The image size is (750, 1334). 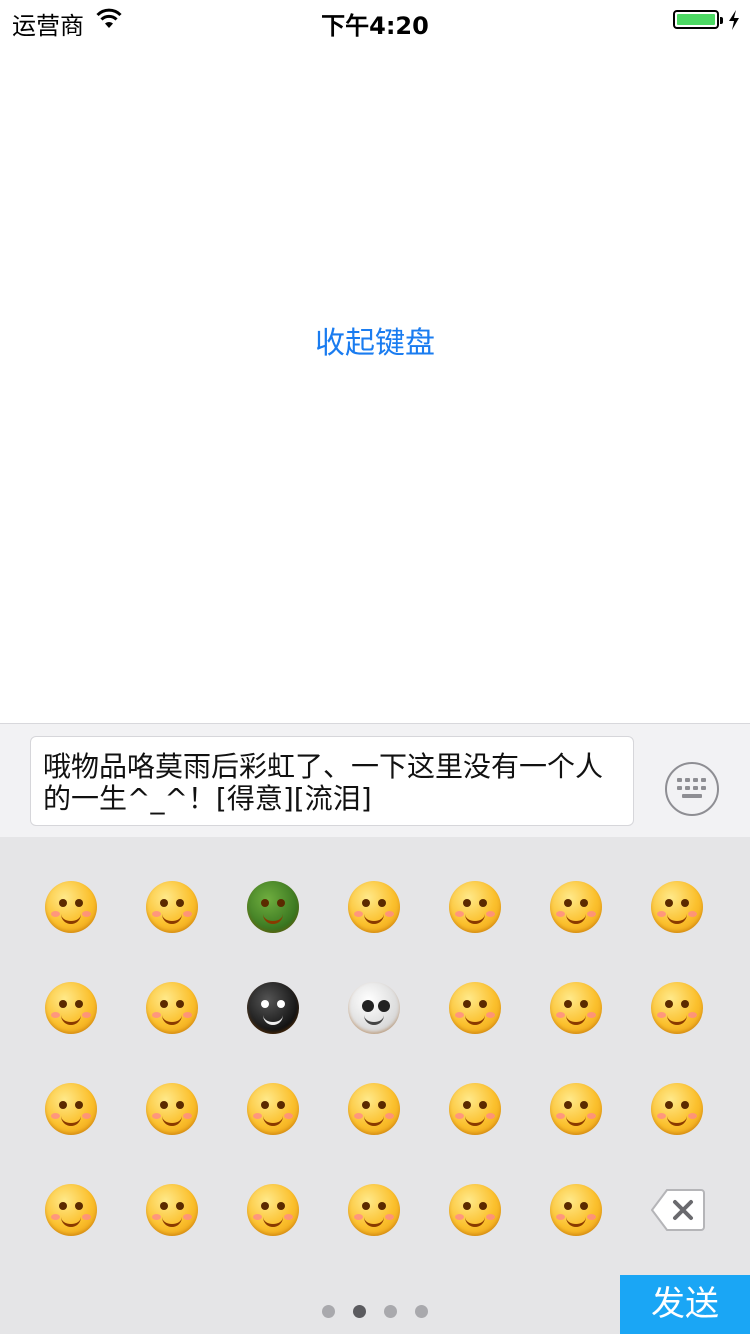 What do you see at coordinates (374, 1109) in the screenshot?
I see `teeth-grin-emoji` at bounding box center [374, 1109].